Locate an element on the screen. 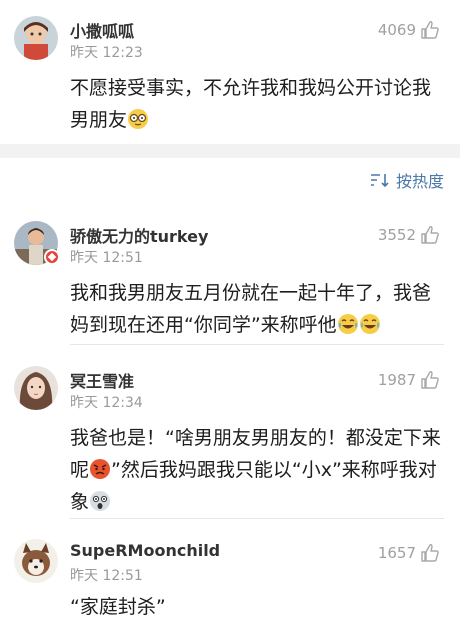 The height and width of the screenshot is (630, 460). sort-icon is located at coordinates (379, 181).